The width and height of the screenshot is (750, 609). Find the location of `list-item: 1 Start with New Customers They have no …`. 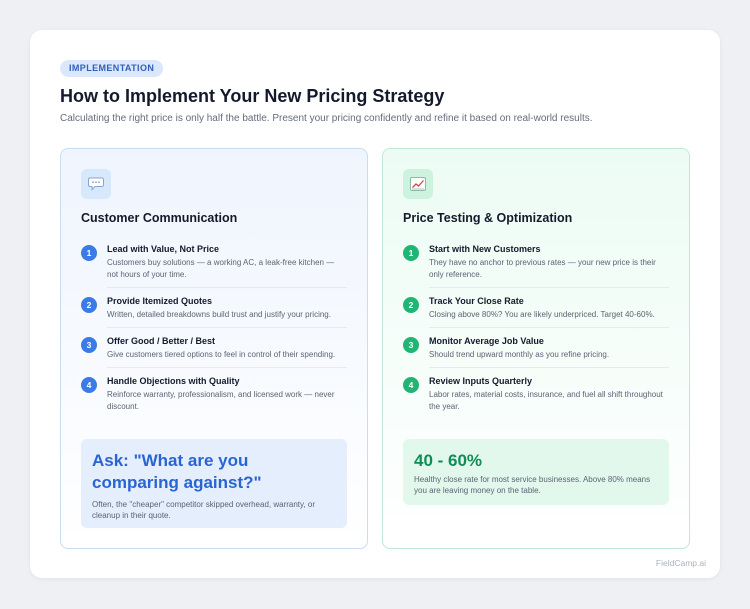

list-item: 1 Start with New Customers They have no … is located at coordinates (536, 262).